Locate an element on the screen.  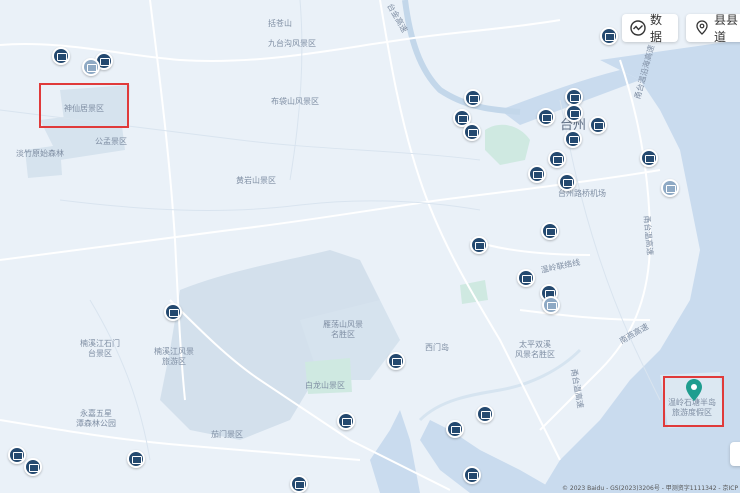
data-button: 数据 is located at coordinates (650, 28).